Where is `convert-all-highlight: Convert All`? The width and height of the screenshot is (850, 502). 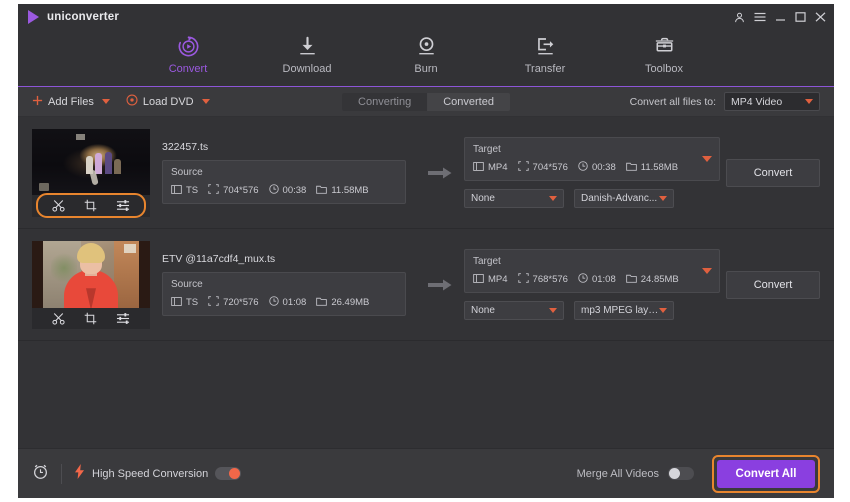
convert-all-highlight: Convert All is located at coordinates (766, 473).